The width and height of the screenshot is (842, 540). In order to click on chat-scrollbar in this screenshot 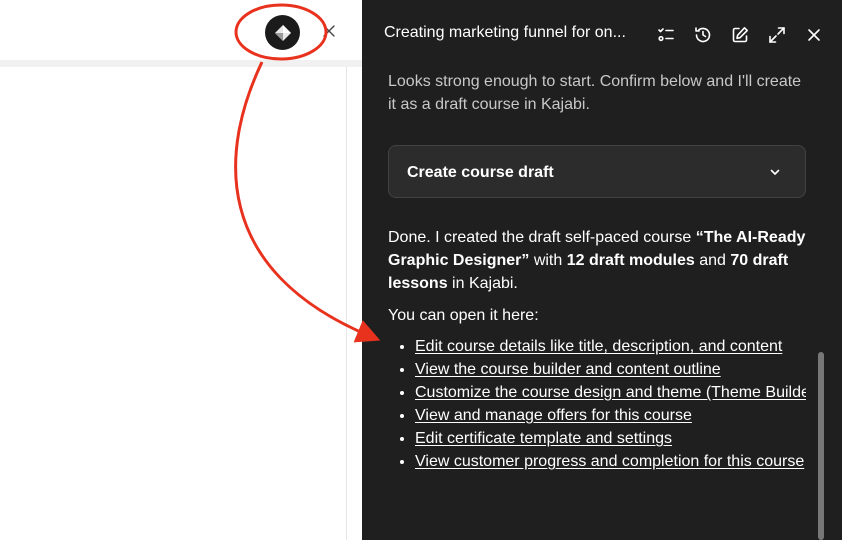, I will do `click(821, 446)`.